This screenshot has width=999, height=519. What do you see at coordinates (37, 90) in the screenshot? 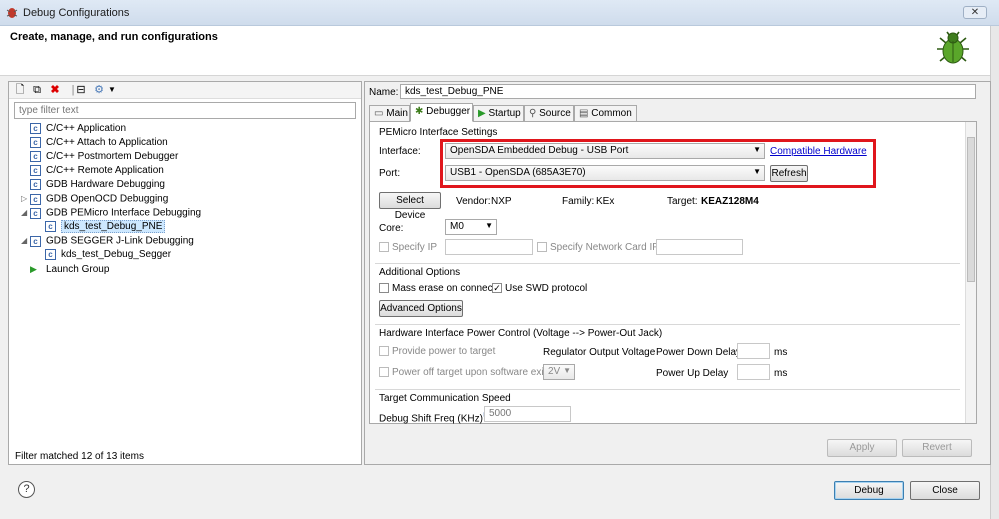
I see `duplicate-config-icon: ⧉` at bounding box center [37, 90].